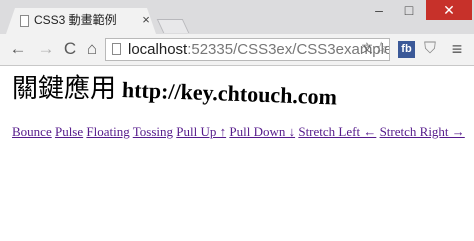 The image size is (474, 241). I want to click on maximize-button: □, so click(409, 10).